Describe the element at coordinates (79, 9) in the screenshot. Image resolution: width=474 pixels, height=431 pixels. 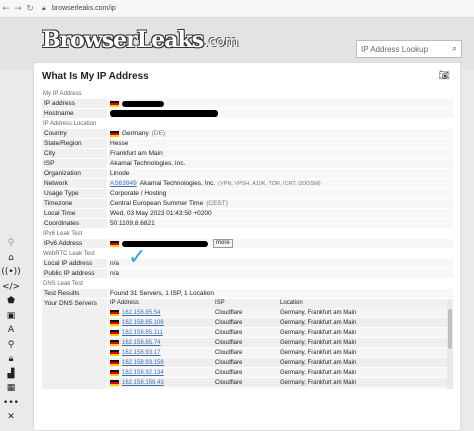
I see `address-bar: 🔒︎ browserleaks.com/ip` at that location.